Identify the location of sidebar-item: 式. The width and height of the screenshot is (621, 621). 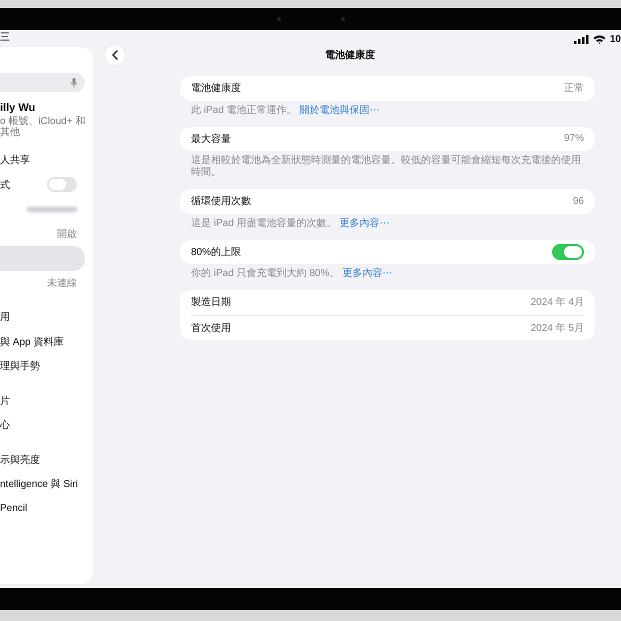
(42, 184).